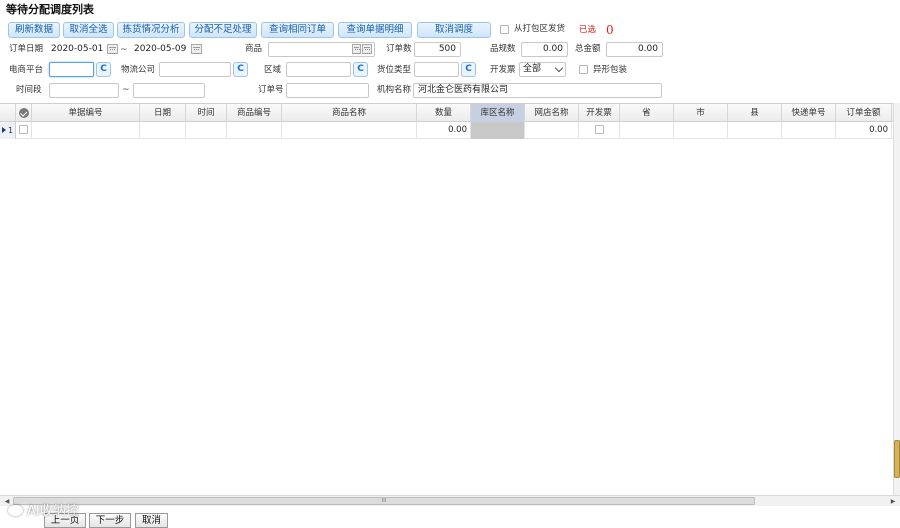 The height and width of the screenshot is (528, 900). What do you see at coordinates (50, 9) in the screenshot?
I see `page-title: 等待分配调度列表` at bounding box center [50, 9].